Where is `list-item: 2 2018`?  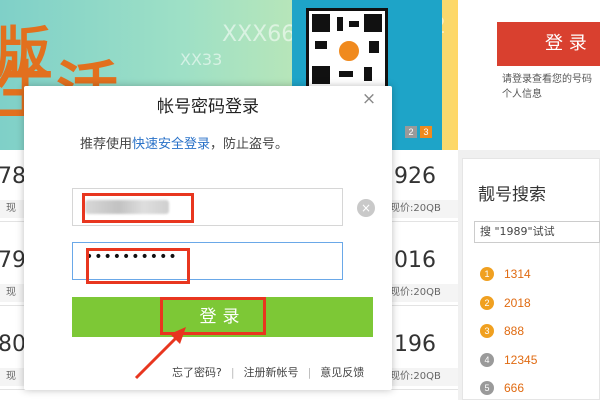 list-item: 2 2018 is located at coordinates (508, 303).